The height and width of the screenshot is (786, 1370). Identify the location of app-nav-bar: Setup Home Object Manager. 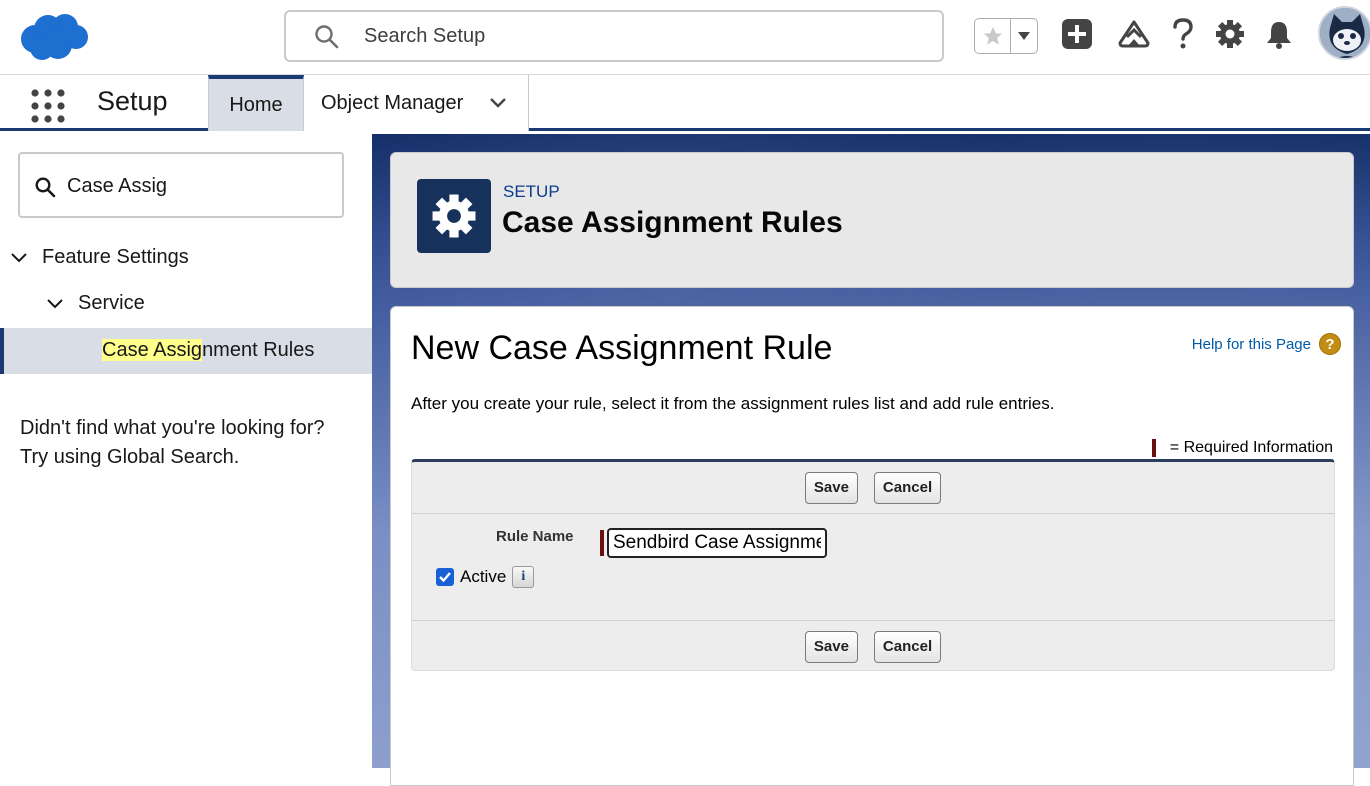
(685, 103).